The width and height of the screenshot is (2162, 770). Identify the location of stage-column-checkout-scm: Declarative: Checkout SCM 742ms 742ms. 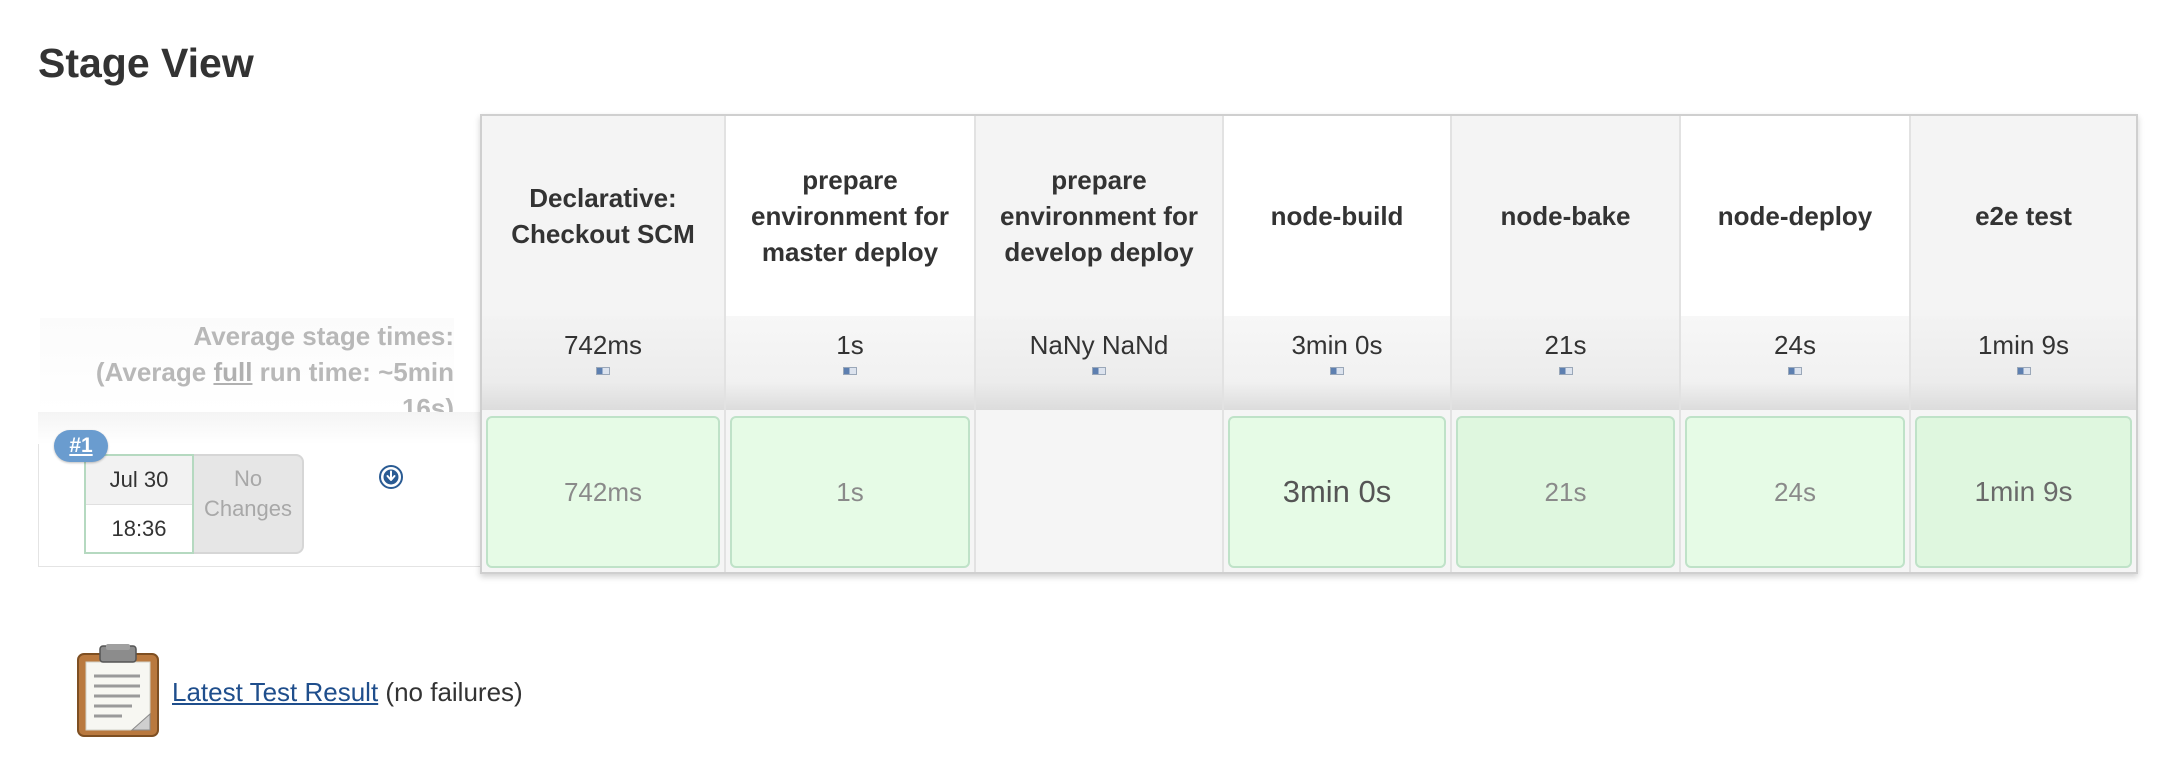
(604, 344).